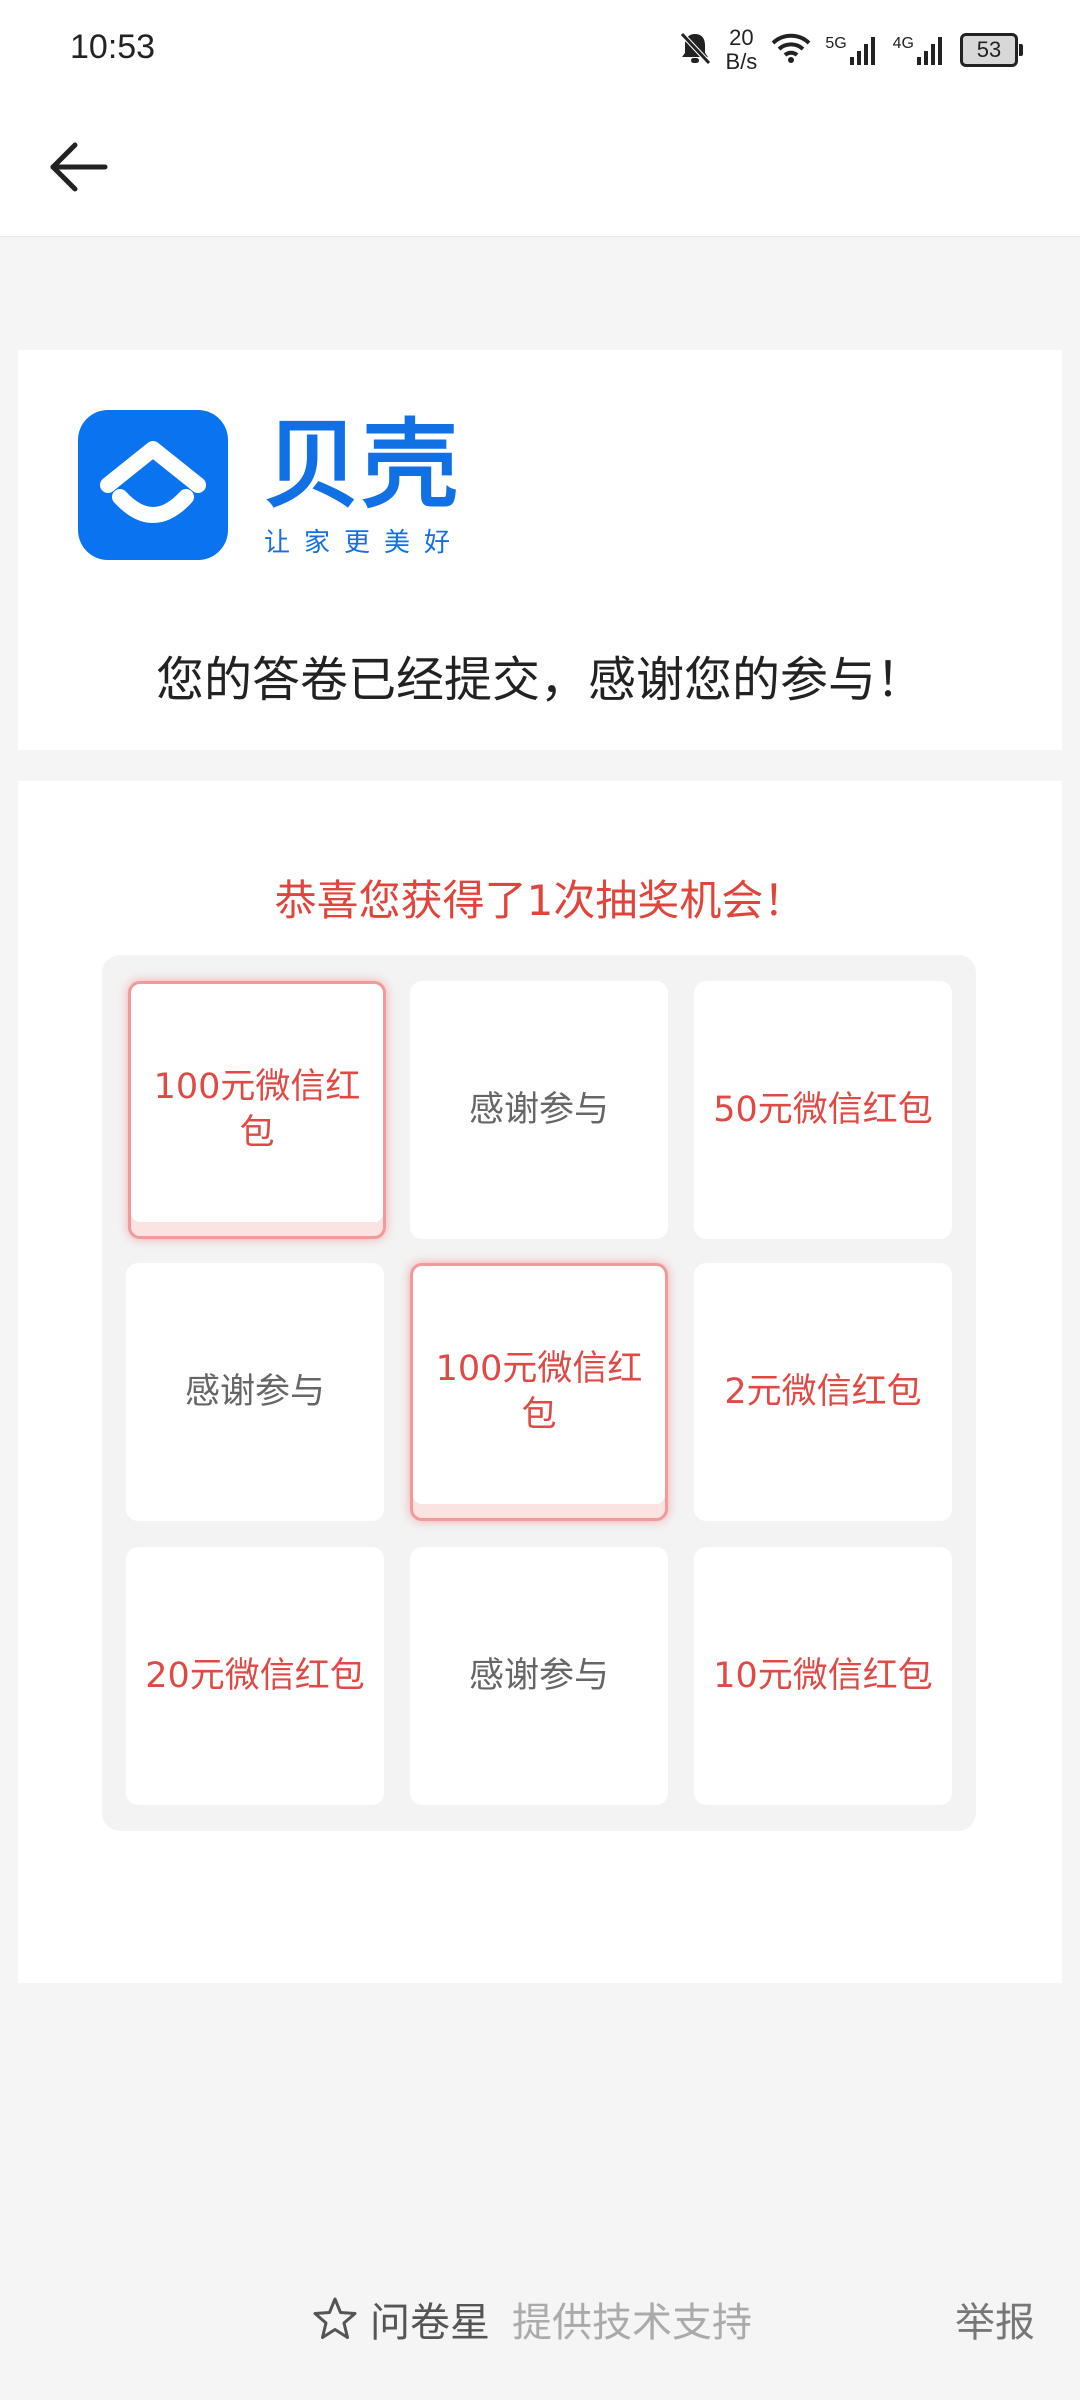 The width and height of the screenshot is (1080, 2400). Describe the element at coordinates (989, 49) in the screenshot. I see `battery-level: 53` at that location.